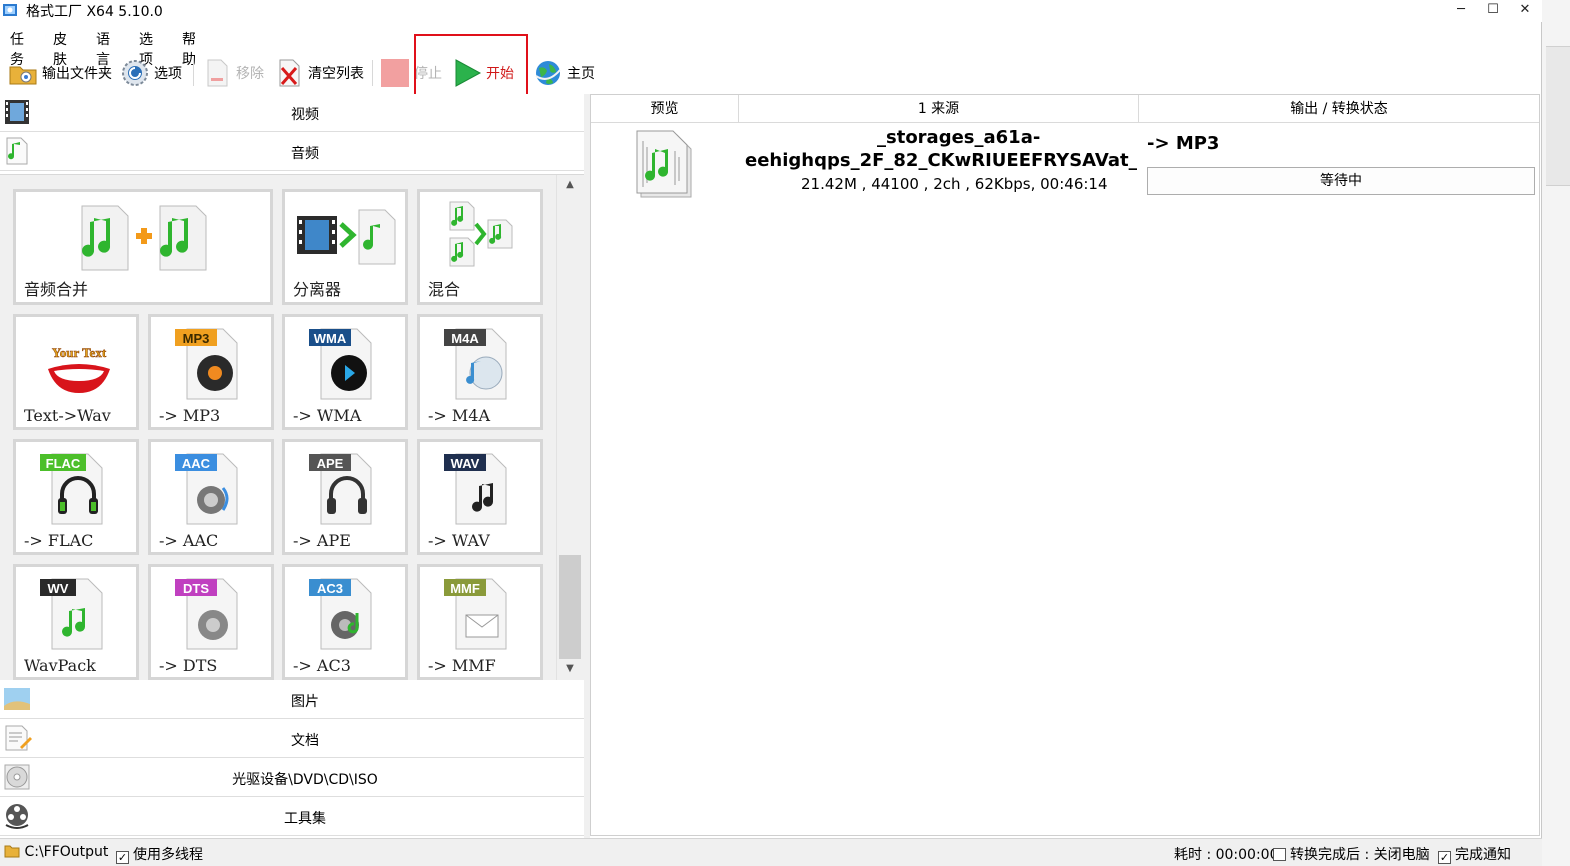  Describe the element at coordinates (196, 338) in the screenshot. I see `mp3-badge: MP3` at that location.